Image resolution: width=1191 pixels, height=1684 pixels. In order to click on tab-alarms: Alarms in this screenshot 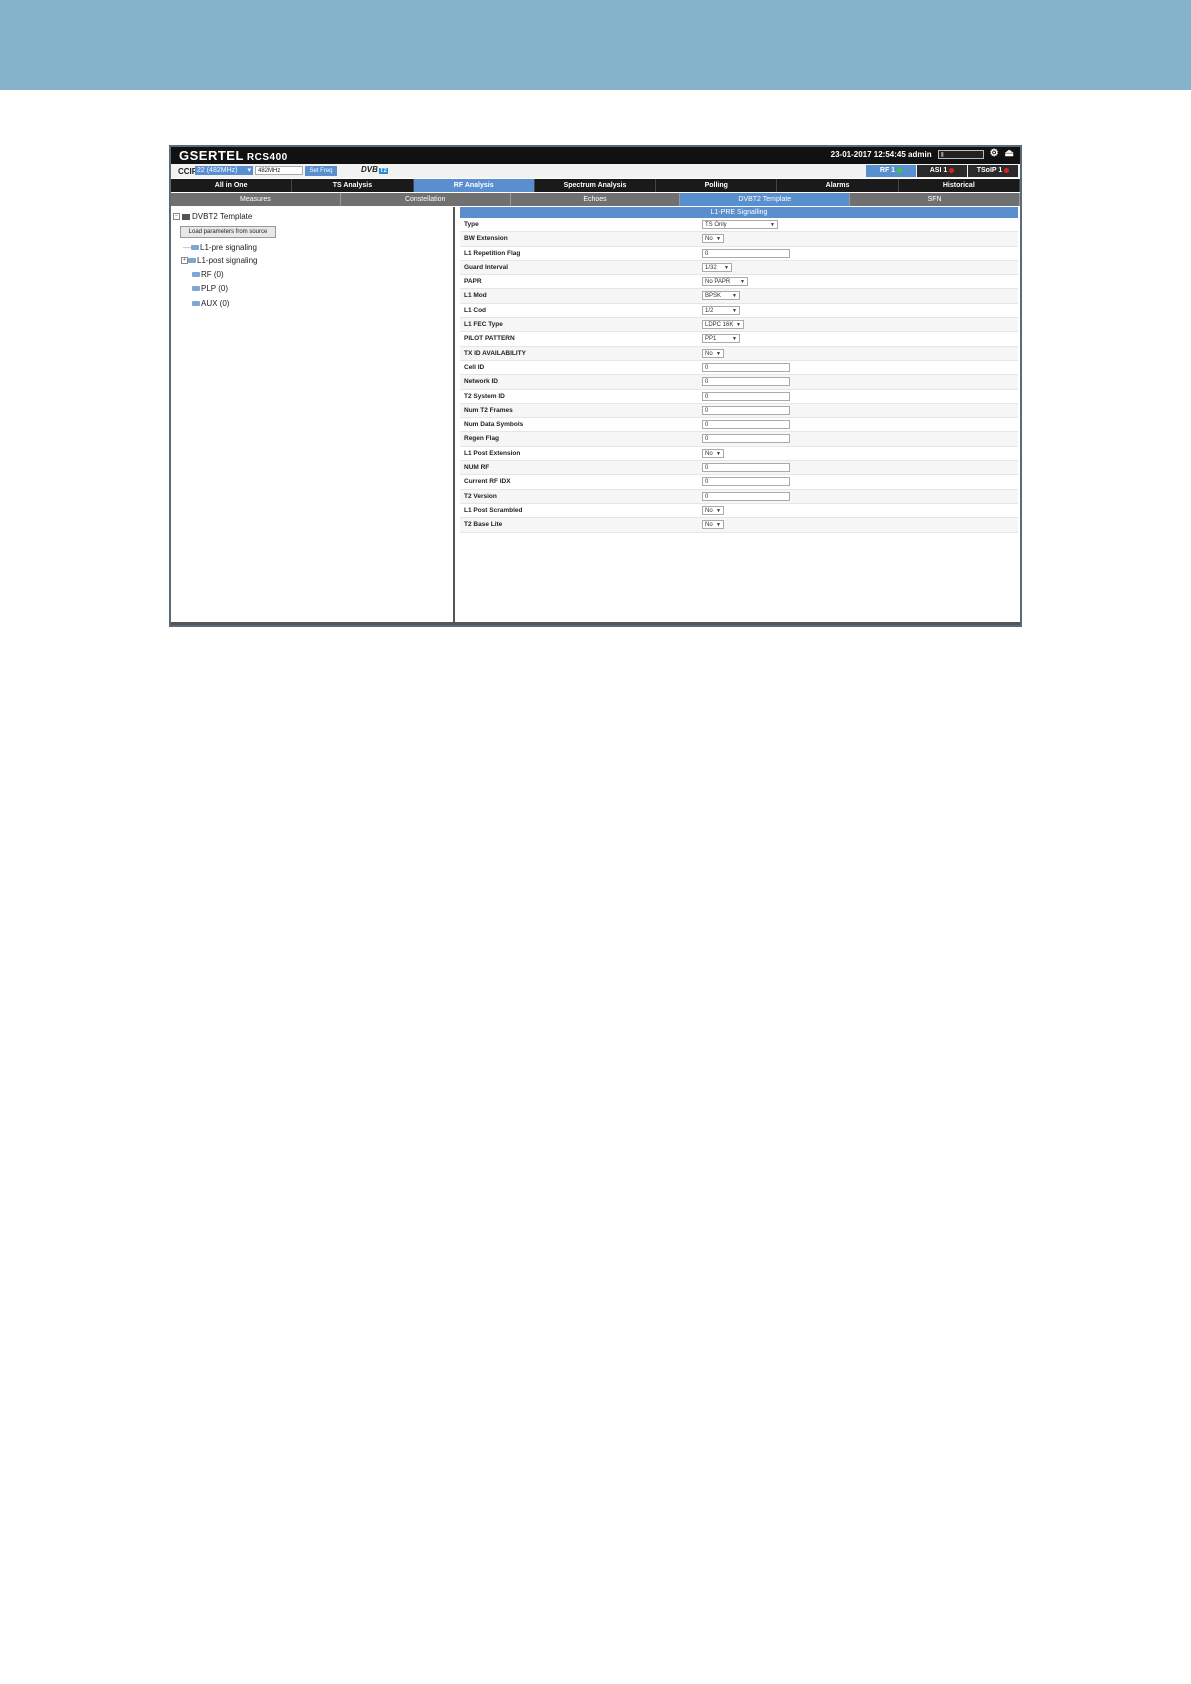, I will do `click(838, 185)`.